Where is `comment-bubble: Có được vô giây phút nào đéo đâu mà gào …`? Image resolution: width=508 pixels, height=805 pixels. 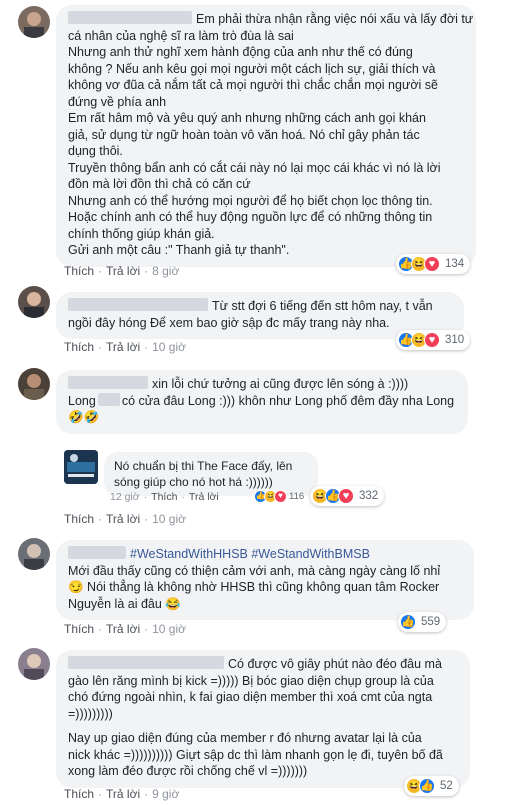 comment-bubble: Có được vô giây phút nào đéo đâu mà gào … is located at coordinates (263, 719).